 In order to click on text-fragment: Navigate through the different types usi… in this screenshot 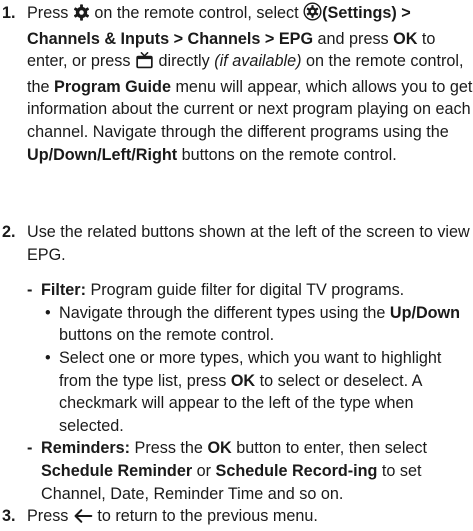, I will do `click(224, 312)`.